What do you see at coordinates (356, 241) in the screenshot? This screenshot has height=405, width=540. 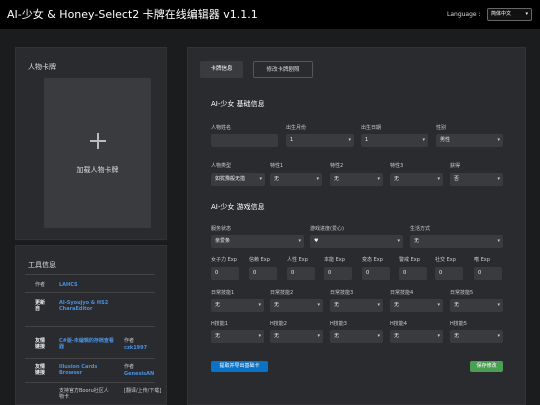 I see `favor-select: ♥ ▾` at bounding box center [356, 241].